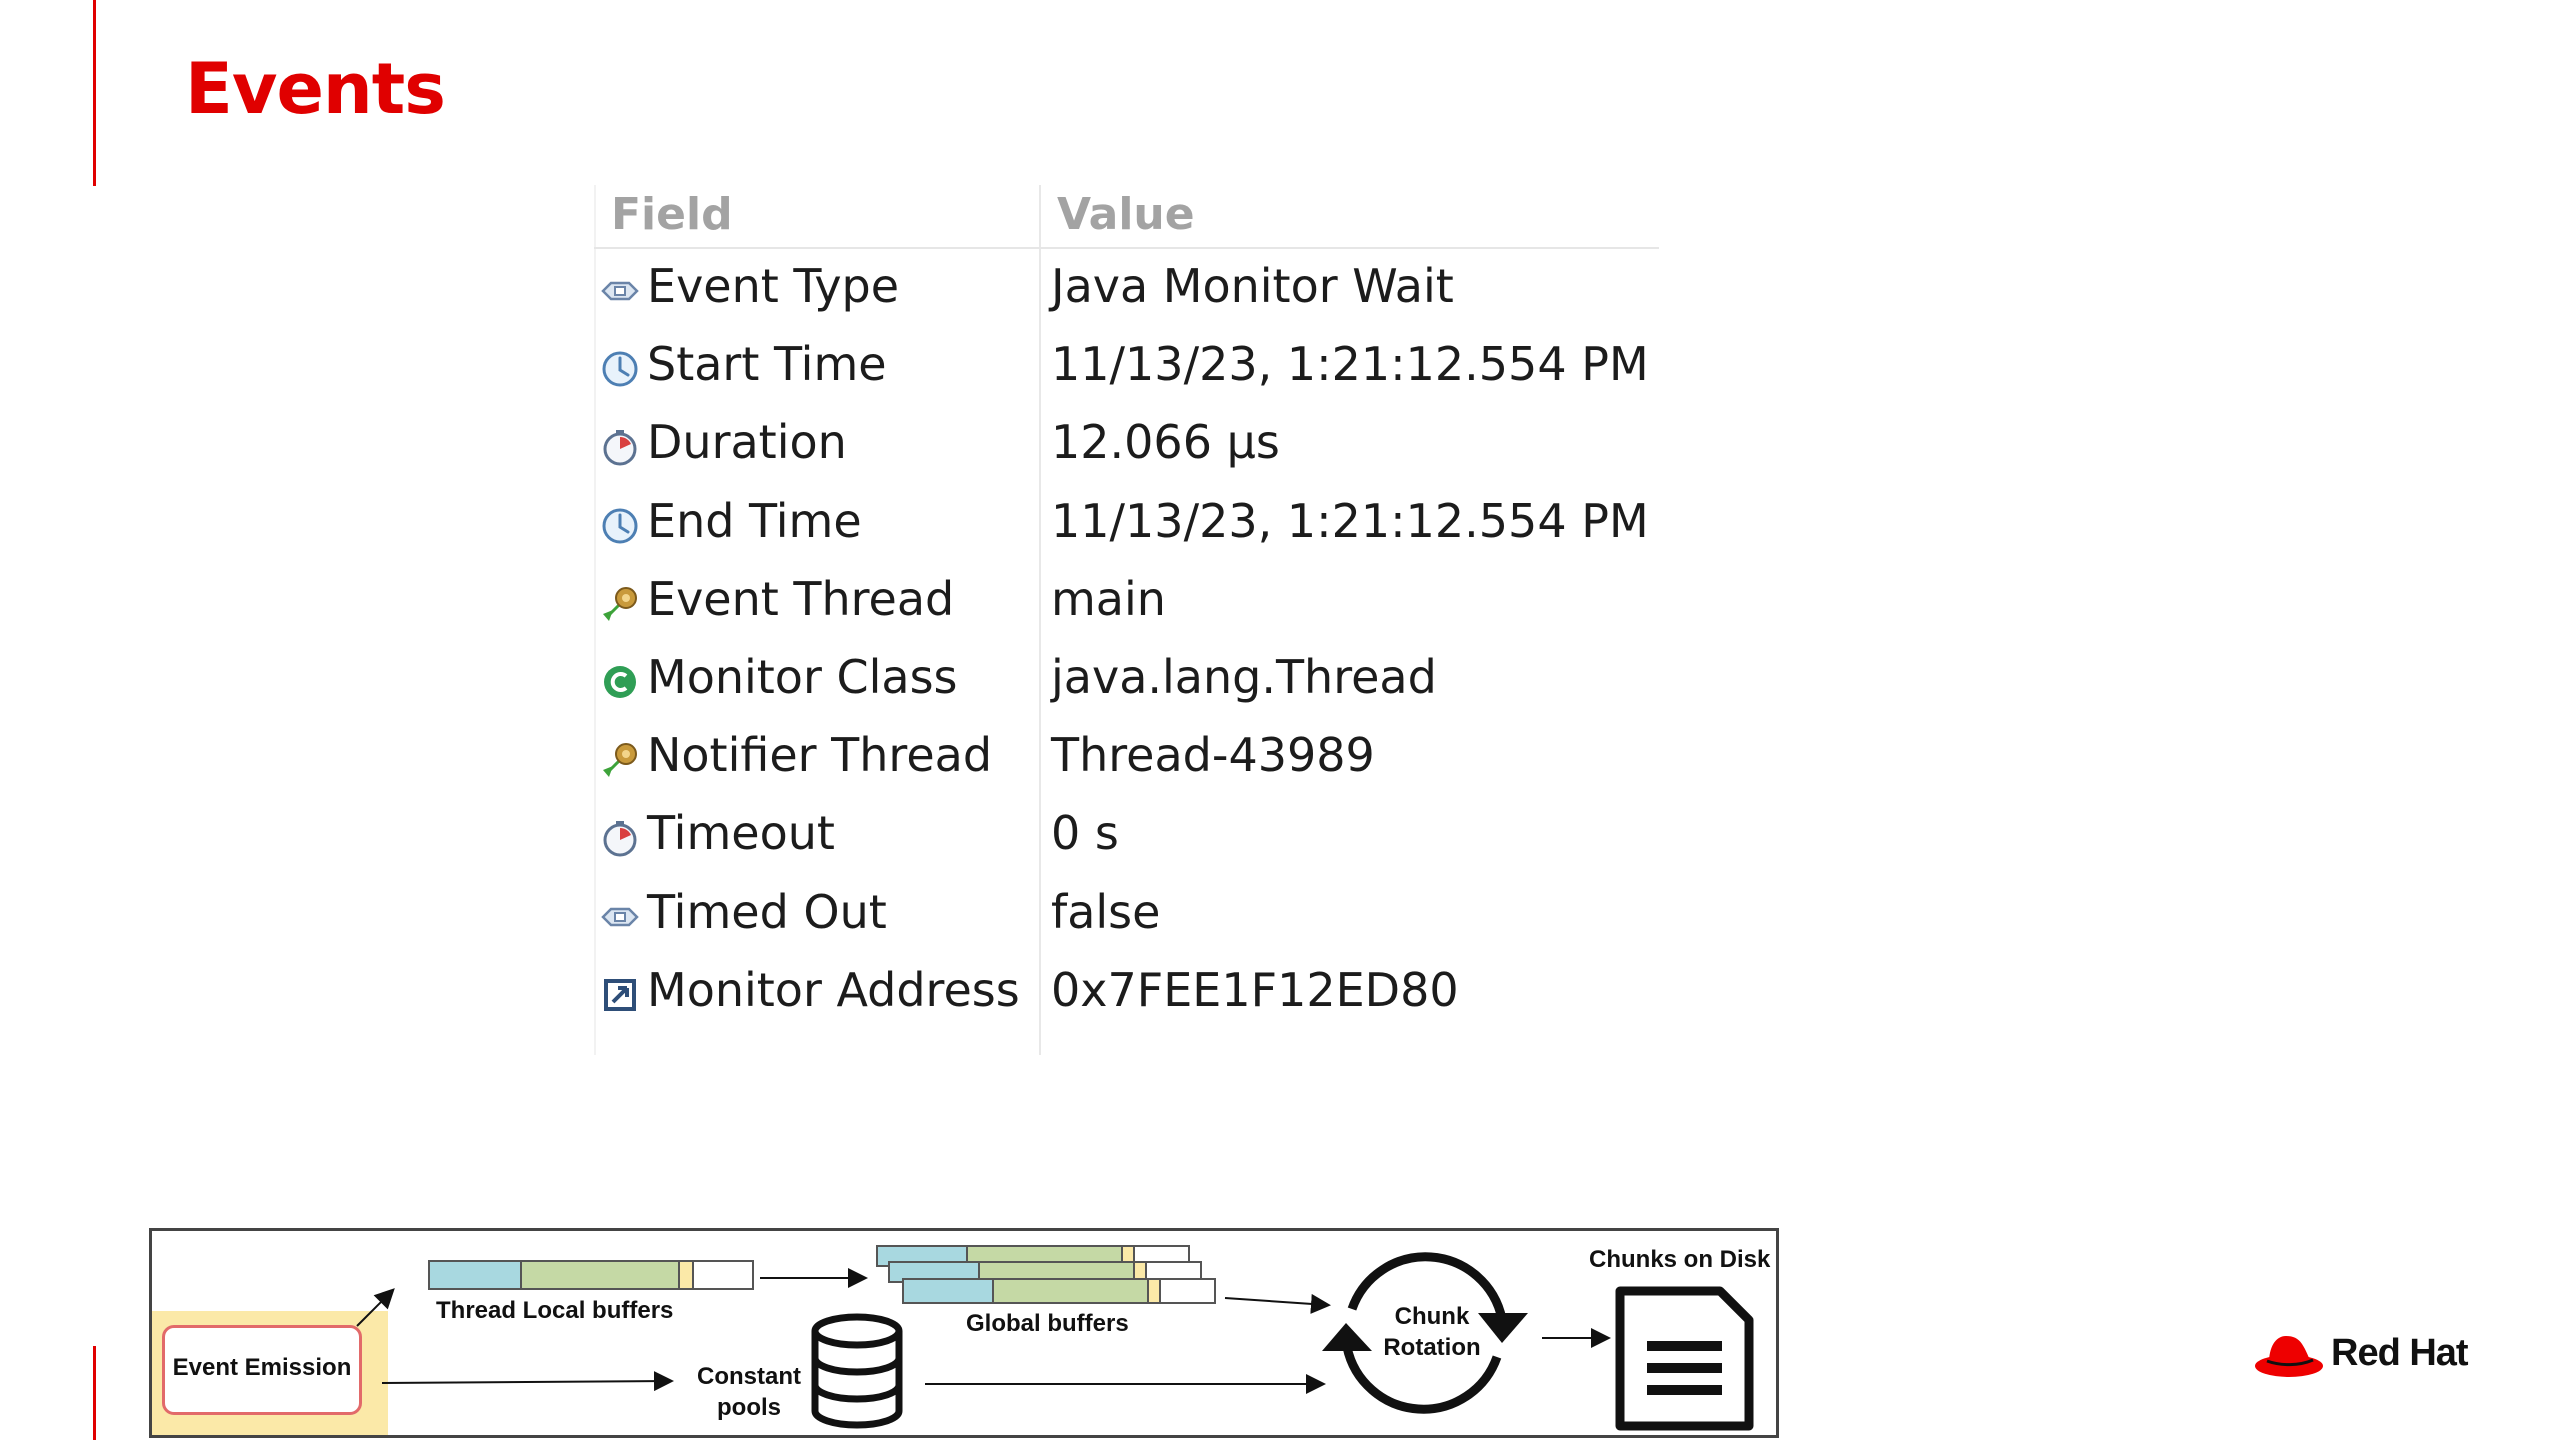 The height and width of the screenshot is (1440, 2560). What do you see at coordinates (1432, 1347) in the screenshot?
I see `chunk-rotation-label-line2: Rotation` at bounding box center [1432, 1347].